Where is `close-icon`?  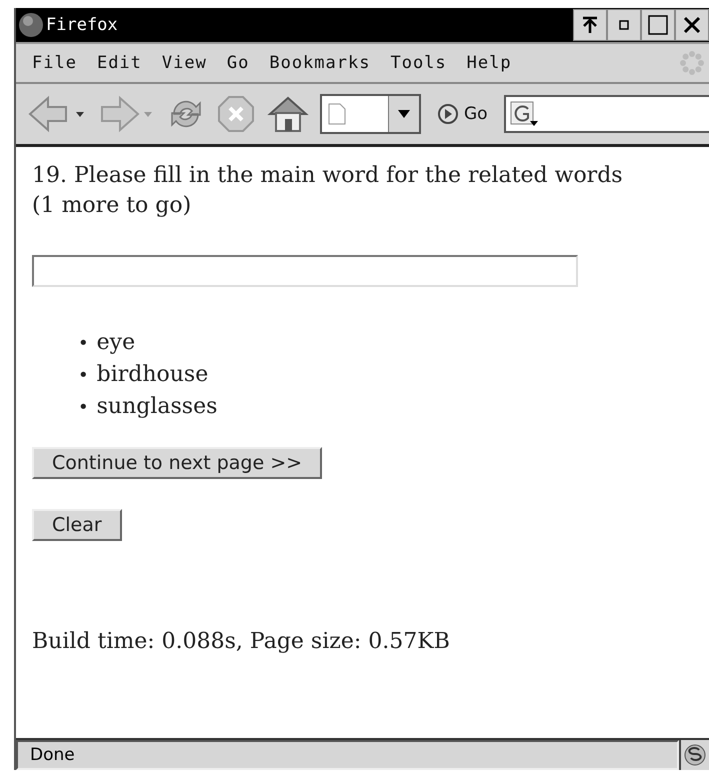
close-icon is located at coordinates (692, 25).